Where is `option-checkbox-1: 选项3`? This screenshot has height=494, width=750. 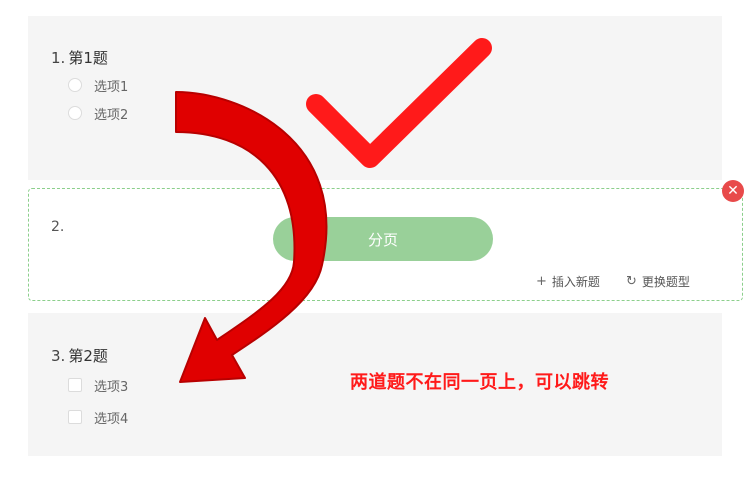
option-checkbox-1: 选项3 is located at coordinates (98, 385).